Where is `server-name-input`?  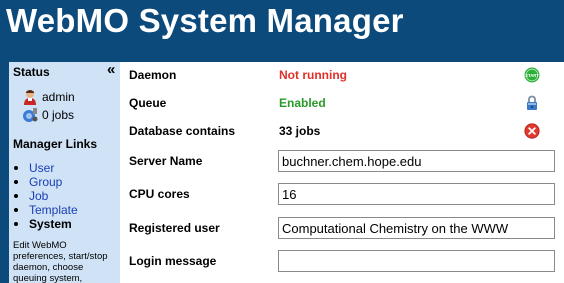
server-name-input is located at coordinates (416, 161).